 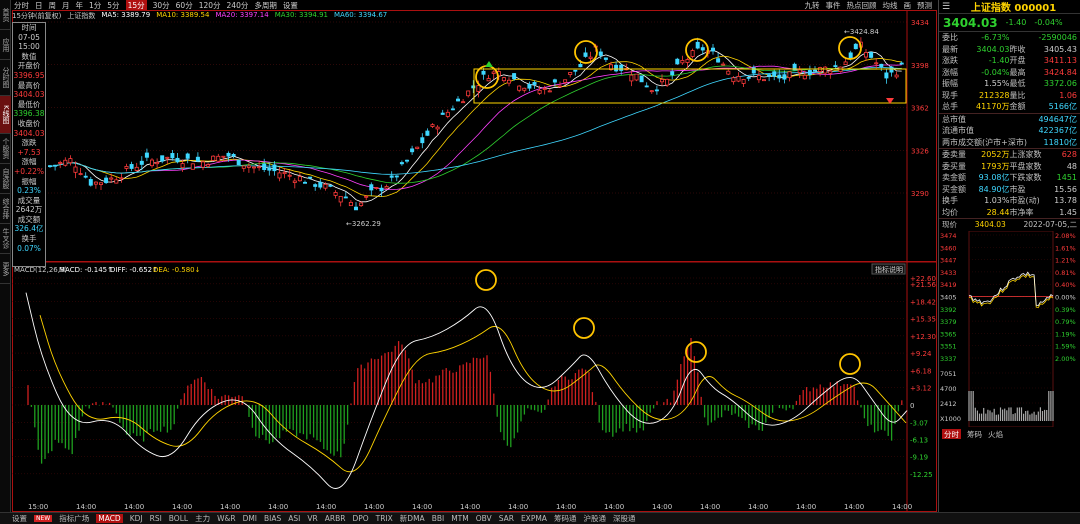 What do you see at coordinates (920, 388) in the screenshot?
I see `macd-tick: +3.12` at bounding box center [920, 388].